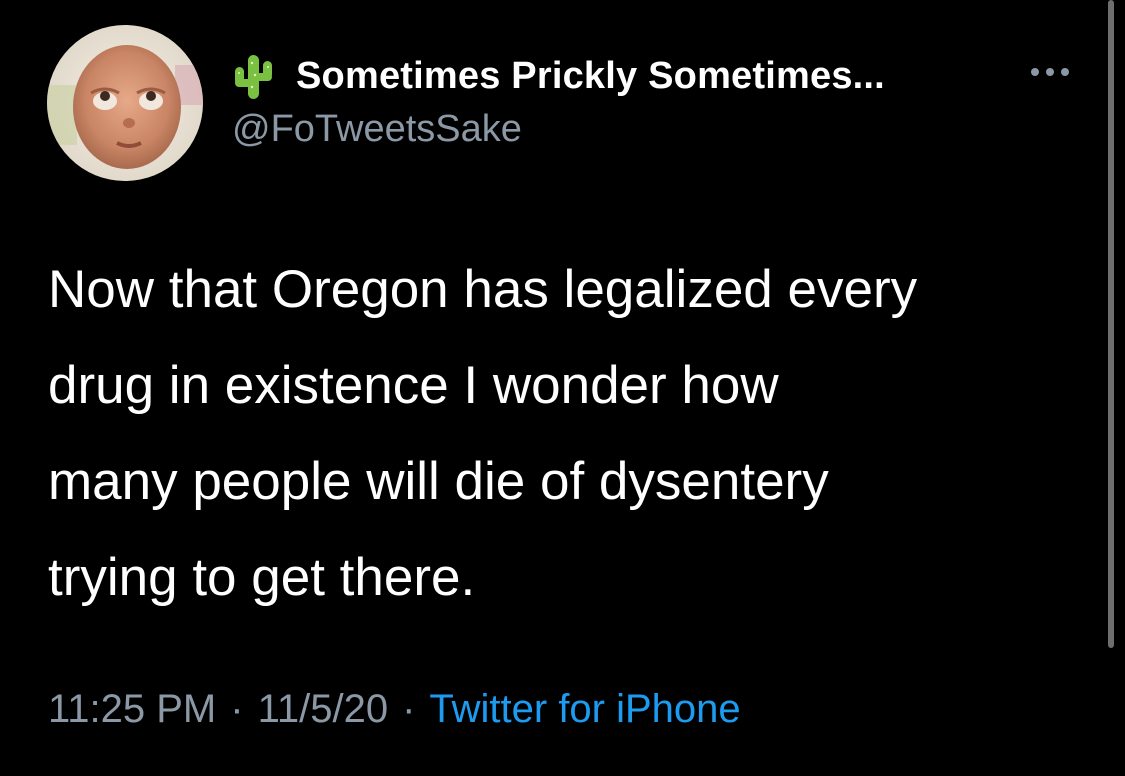  I want to click on tweet-meta: 11:25 PM · 11/5/20 · Twitter for iPhone, so click(394, 709).